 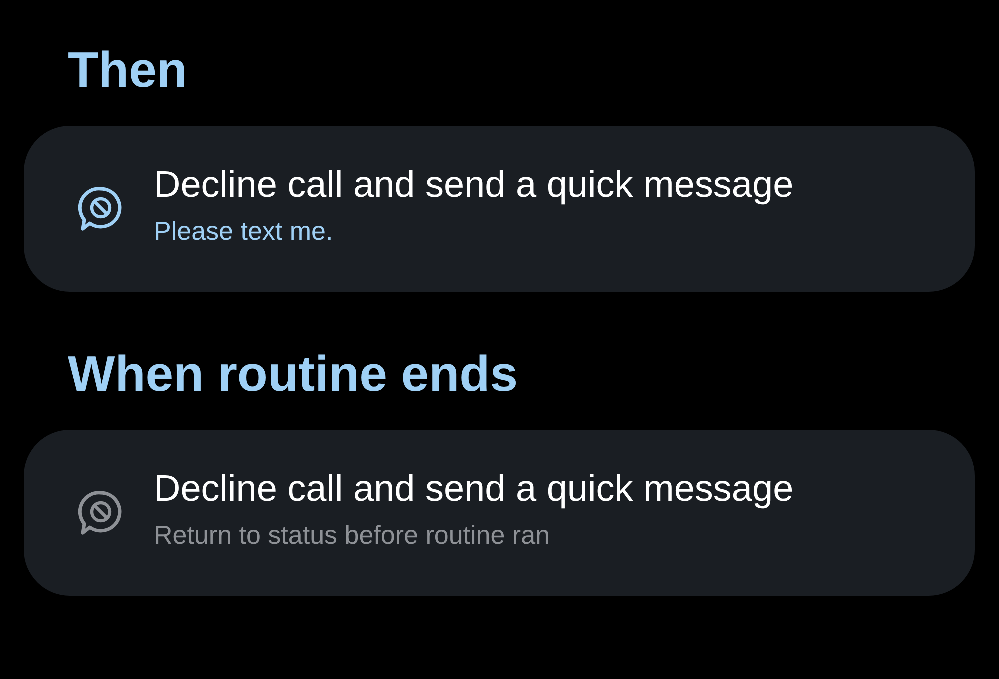 What do you see at coordinates (293, 374) in the screenshot?
I see `section-heading: When routine ends` at bounding box center [293, 374].